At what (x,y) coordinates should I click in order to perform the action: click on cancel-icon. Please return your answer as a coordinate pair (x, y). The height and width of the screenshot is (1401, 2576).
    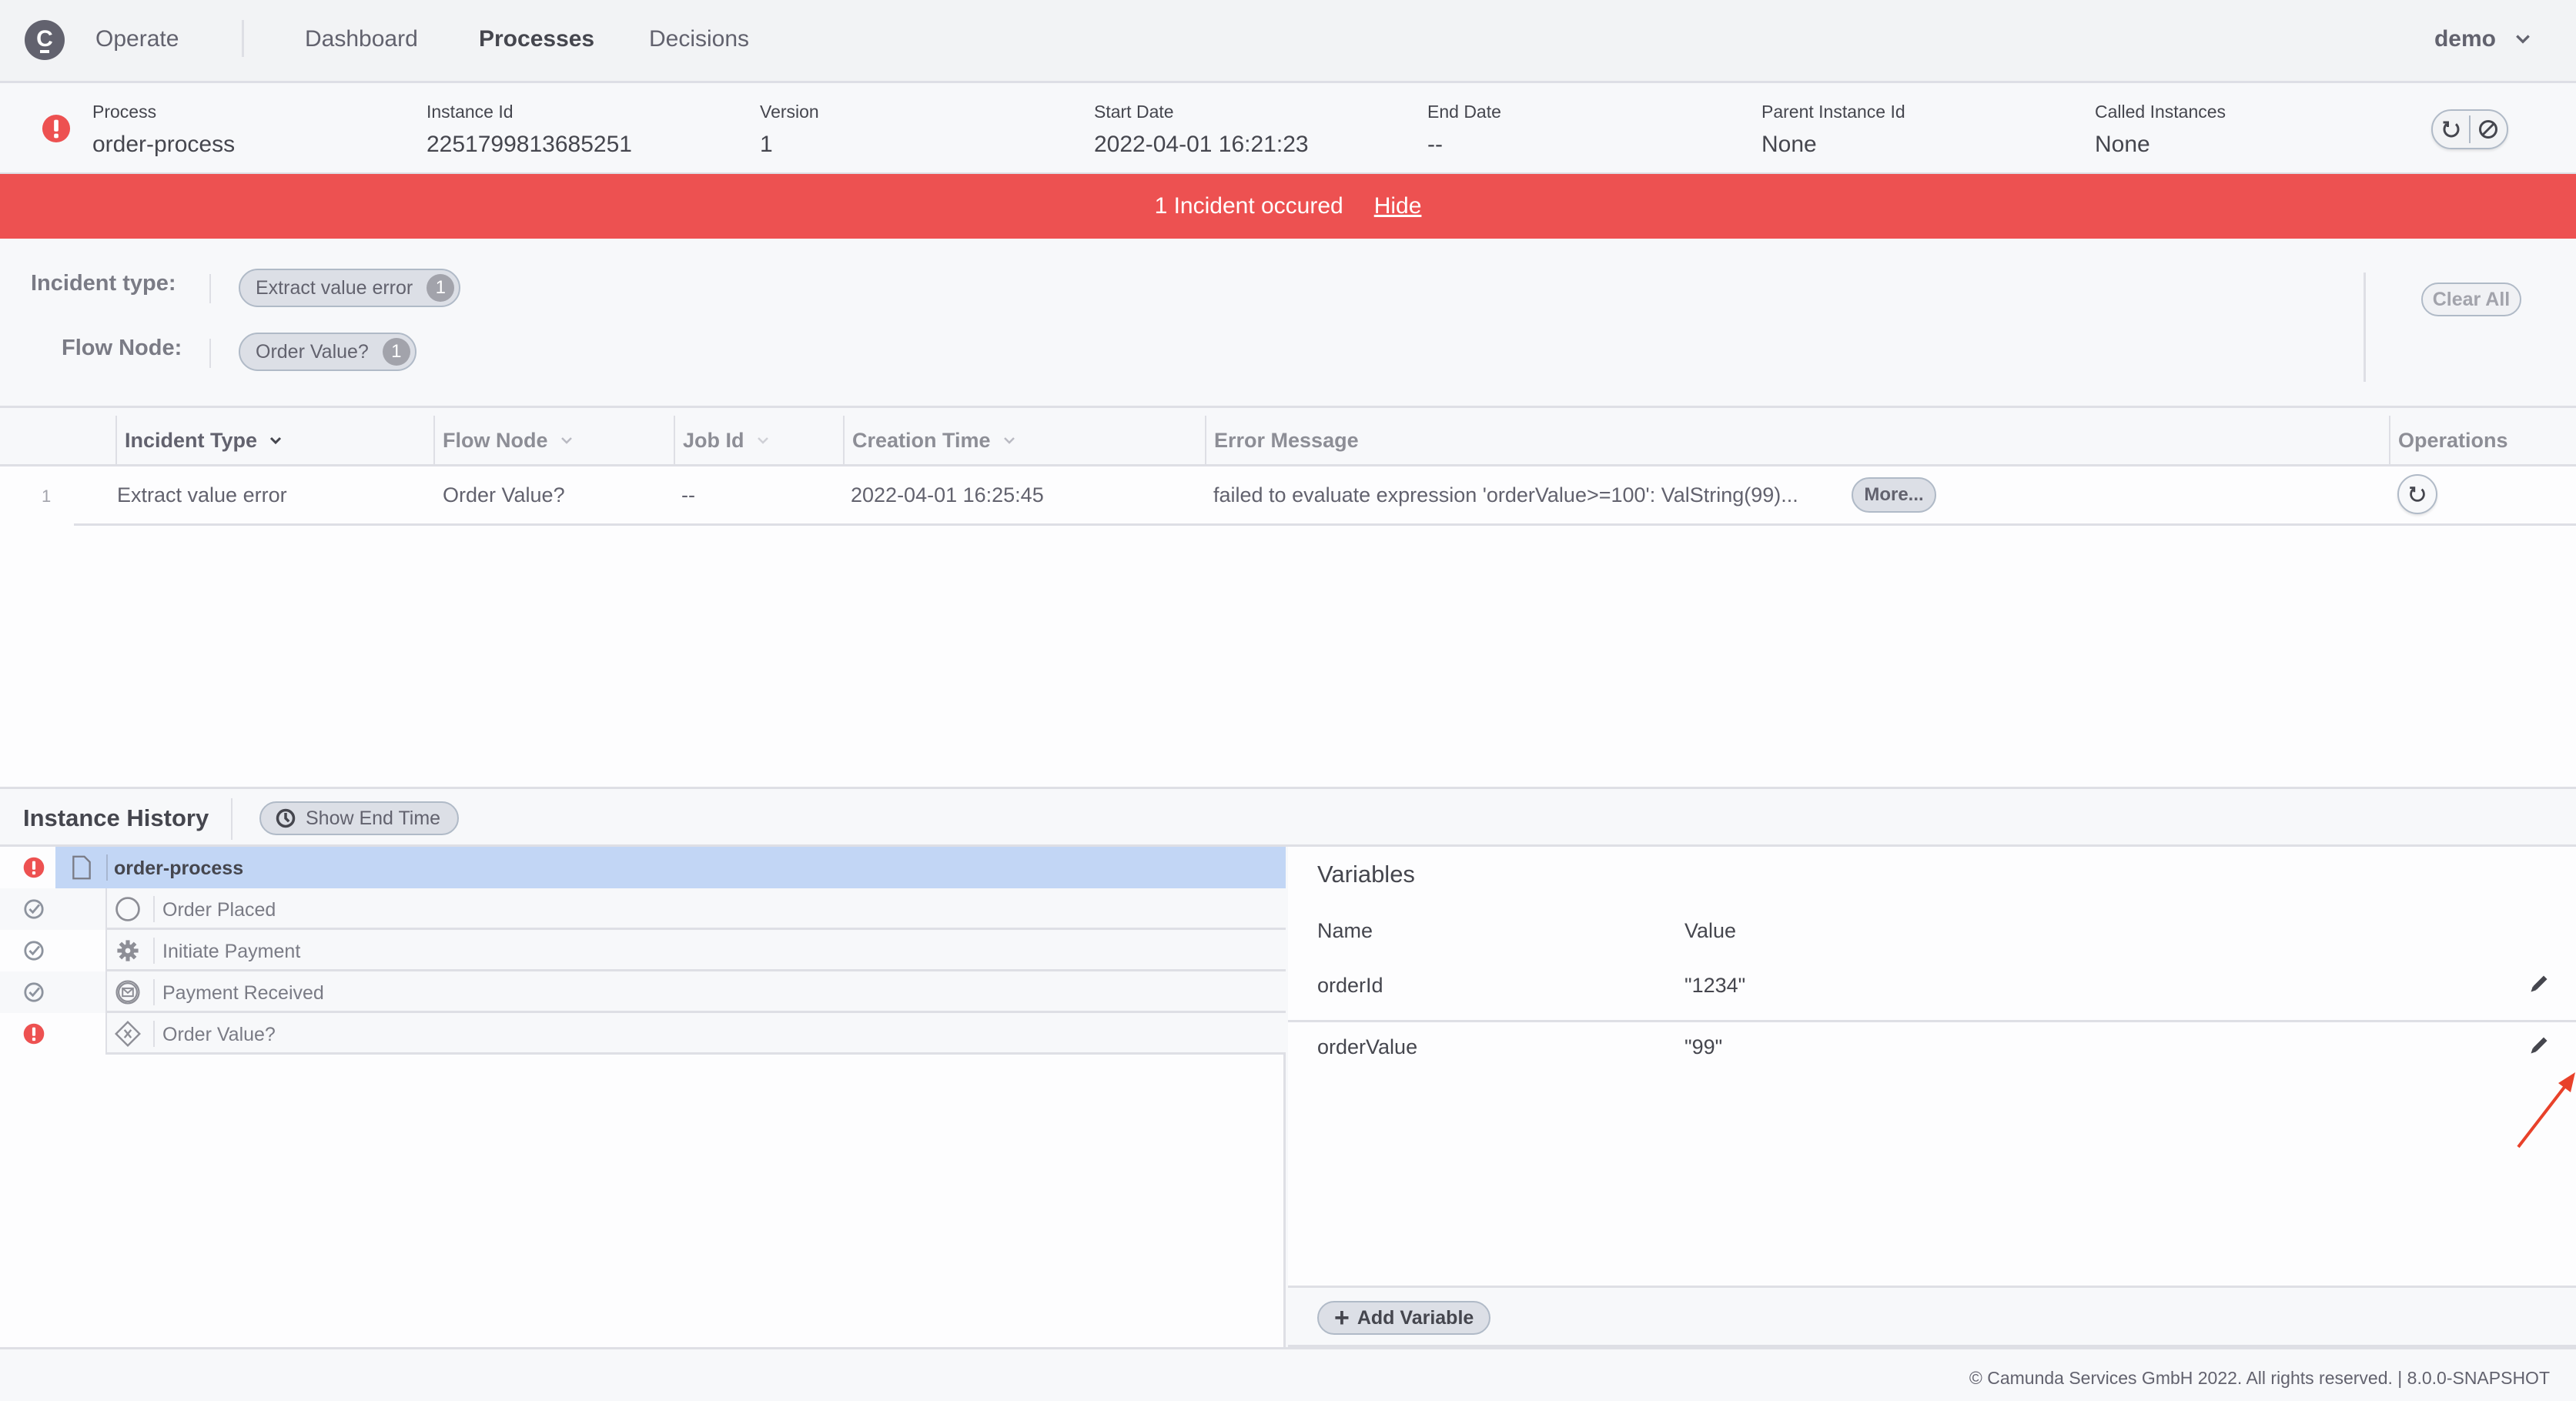
    Looking at the image, I should click on (2489, 129).